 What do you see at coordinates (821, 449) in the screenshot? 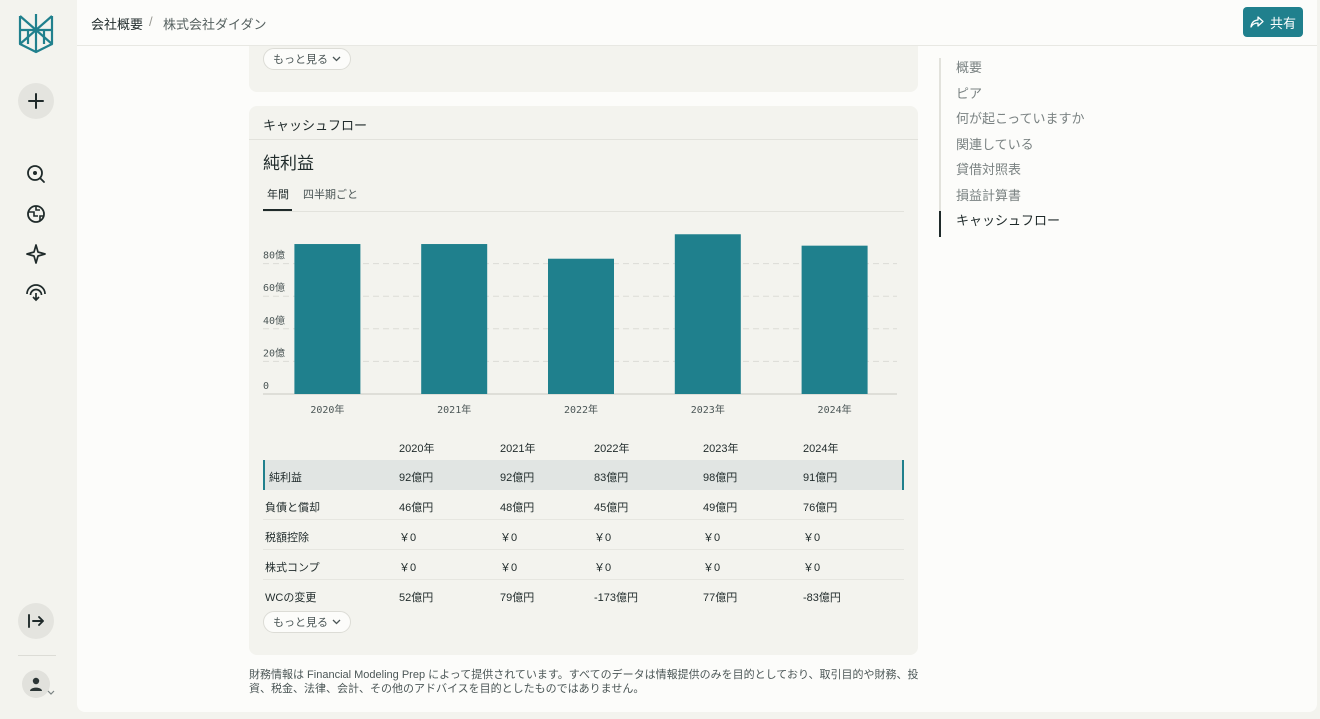
I see `column-header: 2024年` at bounding box center [821, 449].